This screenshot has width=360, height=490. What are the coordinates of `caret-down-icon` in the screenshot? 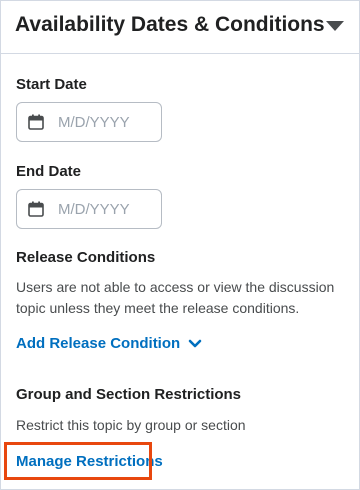 It's located at (335, 26).